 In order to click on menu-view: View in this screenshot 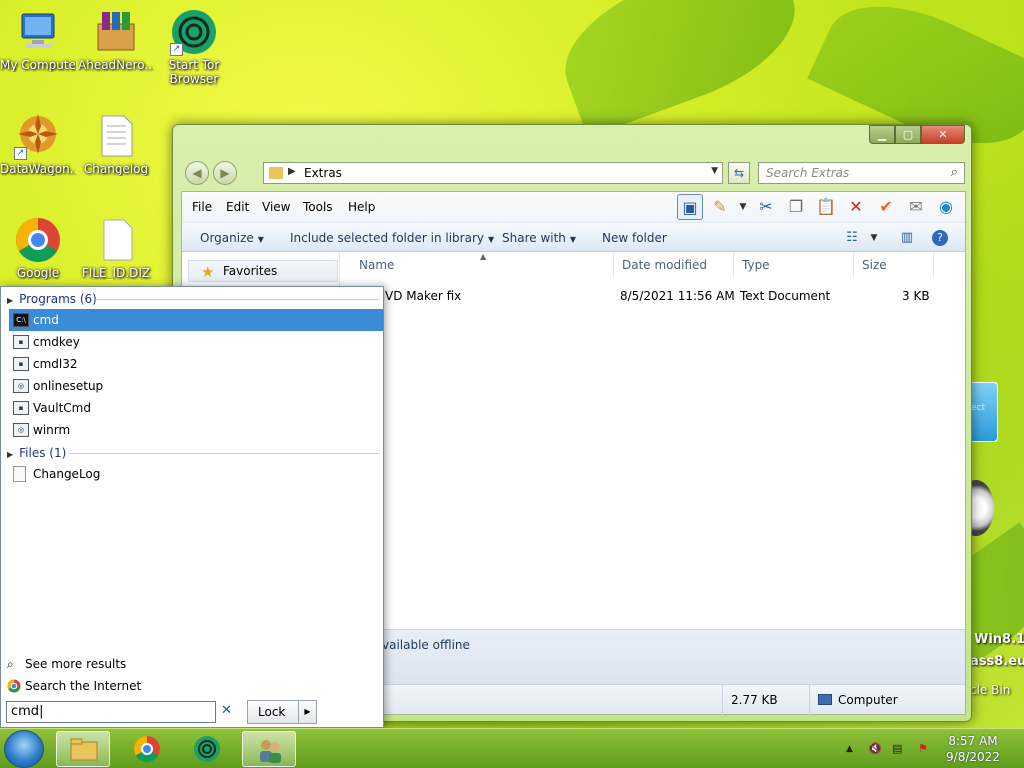, I will do `click(276, 207)`.